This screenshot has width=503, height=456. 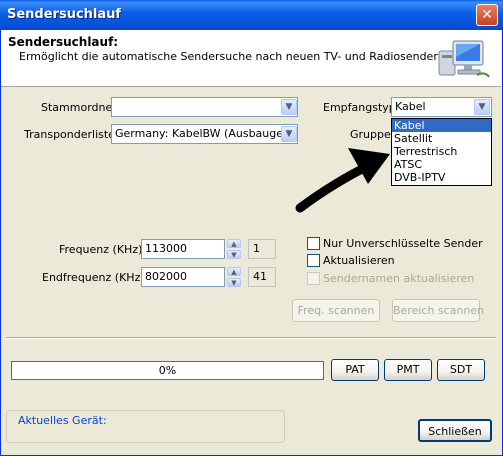 I want to click on stammordner-label: Stammordner, so click(x=79, y=107).